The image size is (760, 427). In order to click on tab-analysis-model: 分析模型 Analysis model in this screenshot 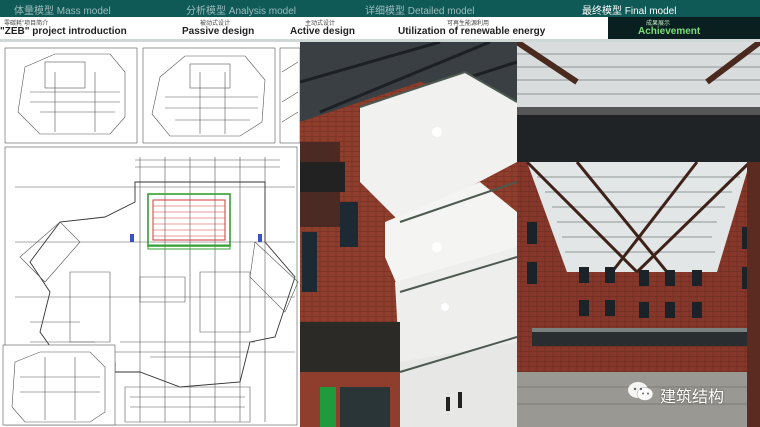, I will do `click(241, 9)`.